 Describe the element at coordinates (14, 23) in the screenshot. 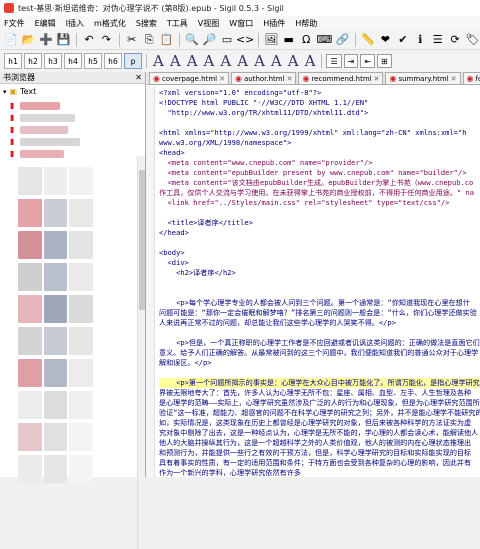

I see `menu-file: F文件` at that location.